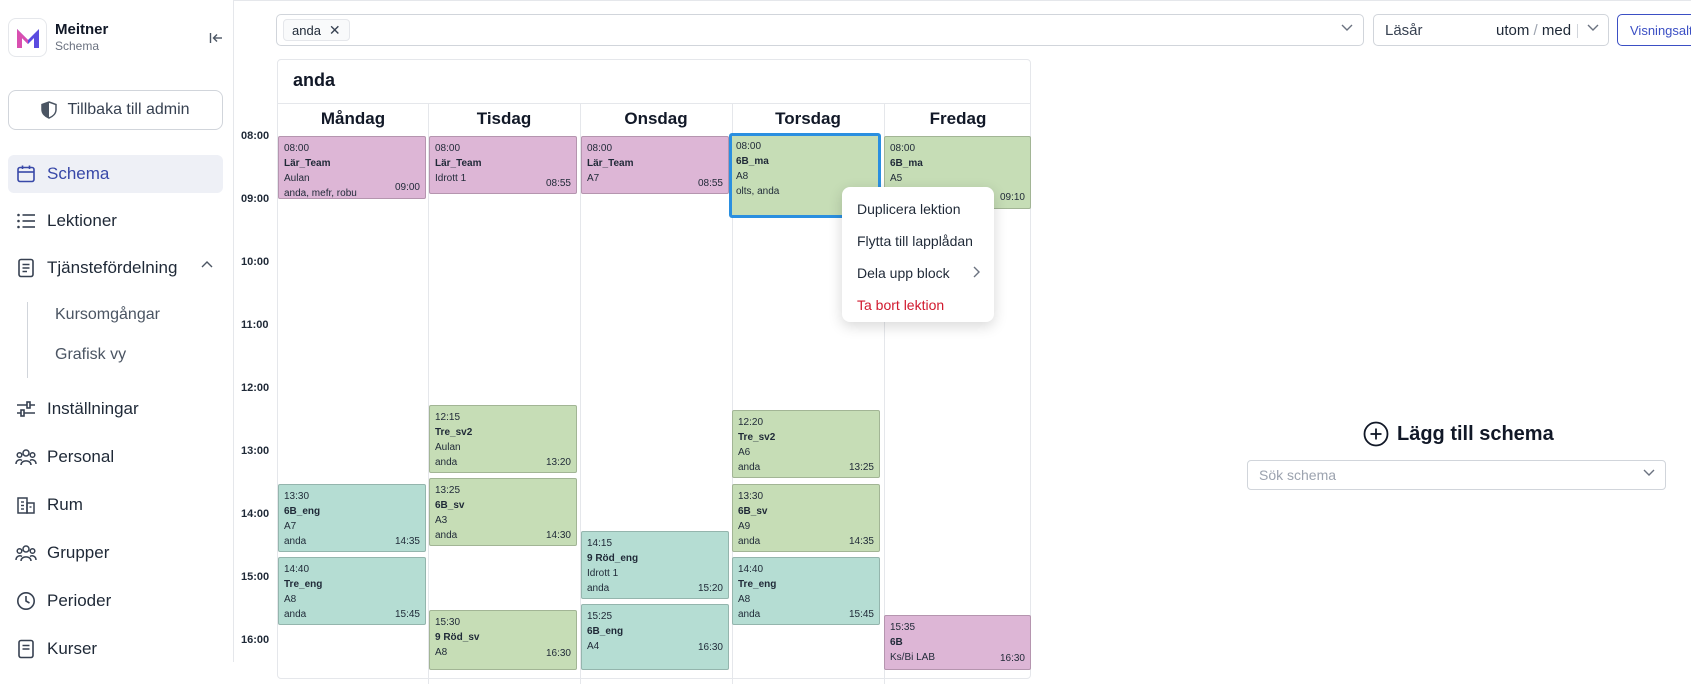  I want to click on select-divider, so click(1577, 31).